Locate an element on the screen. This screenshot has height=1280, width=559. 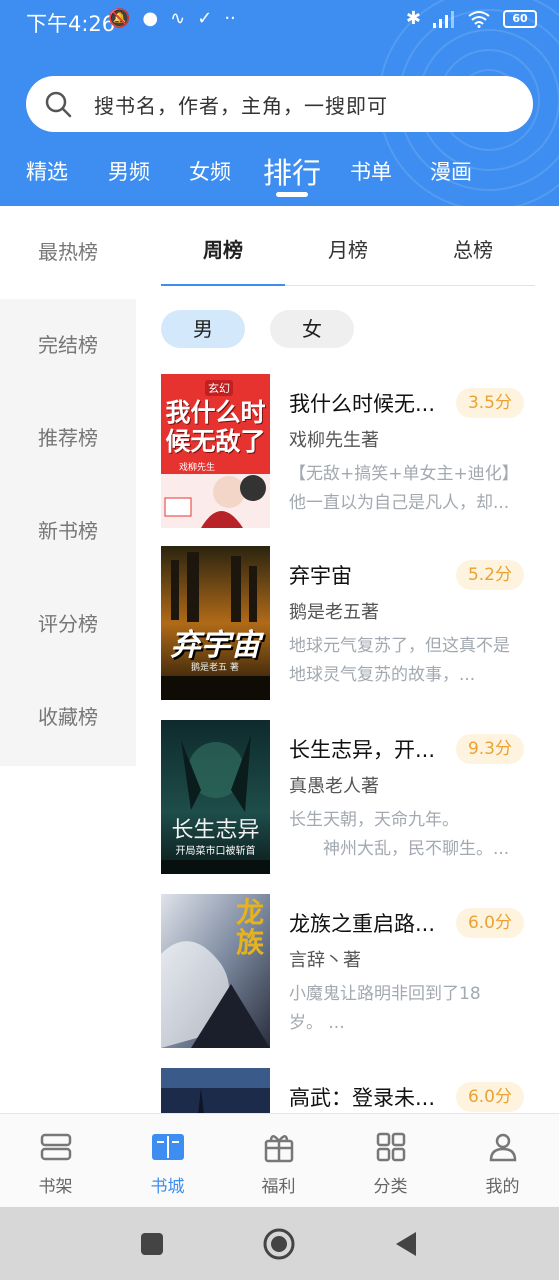
search-placeholder: 搜书名，作者，主角，一搜即可 is located at coordinates (241, 104).